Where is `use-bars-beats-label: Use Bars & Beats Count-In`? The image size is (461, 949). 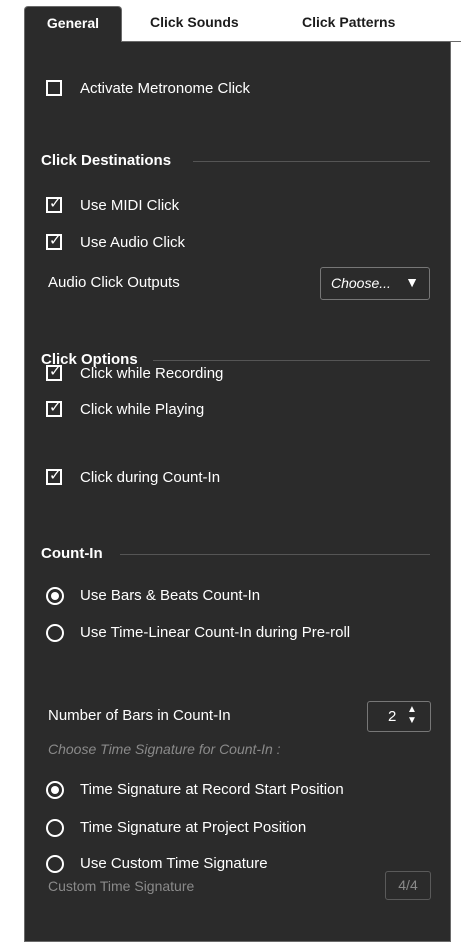
use-bars-beats-label: Use Bars & Beats Count-In is located at coordinates (170, 595).